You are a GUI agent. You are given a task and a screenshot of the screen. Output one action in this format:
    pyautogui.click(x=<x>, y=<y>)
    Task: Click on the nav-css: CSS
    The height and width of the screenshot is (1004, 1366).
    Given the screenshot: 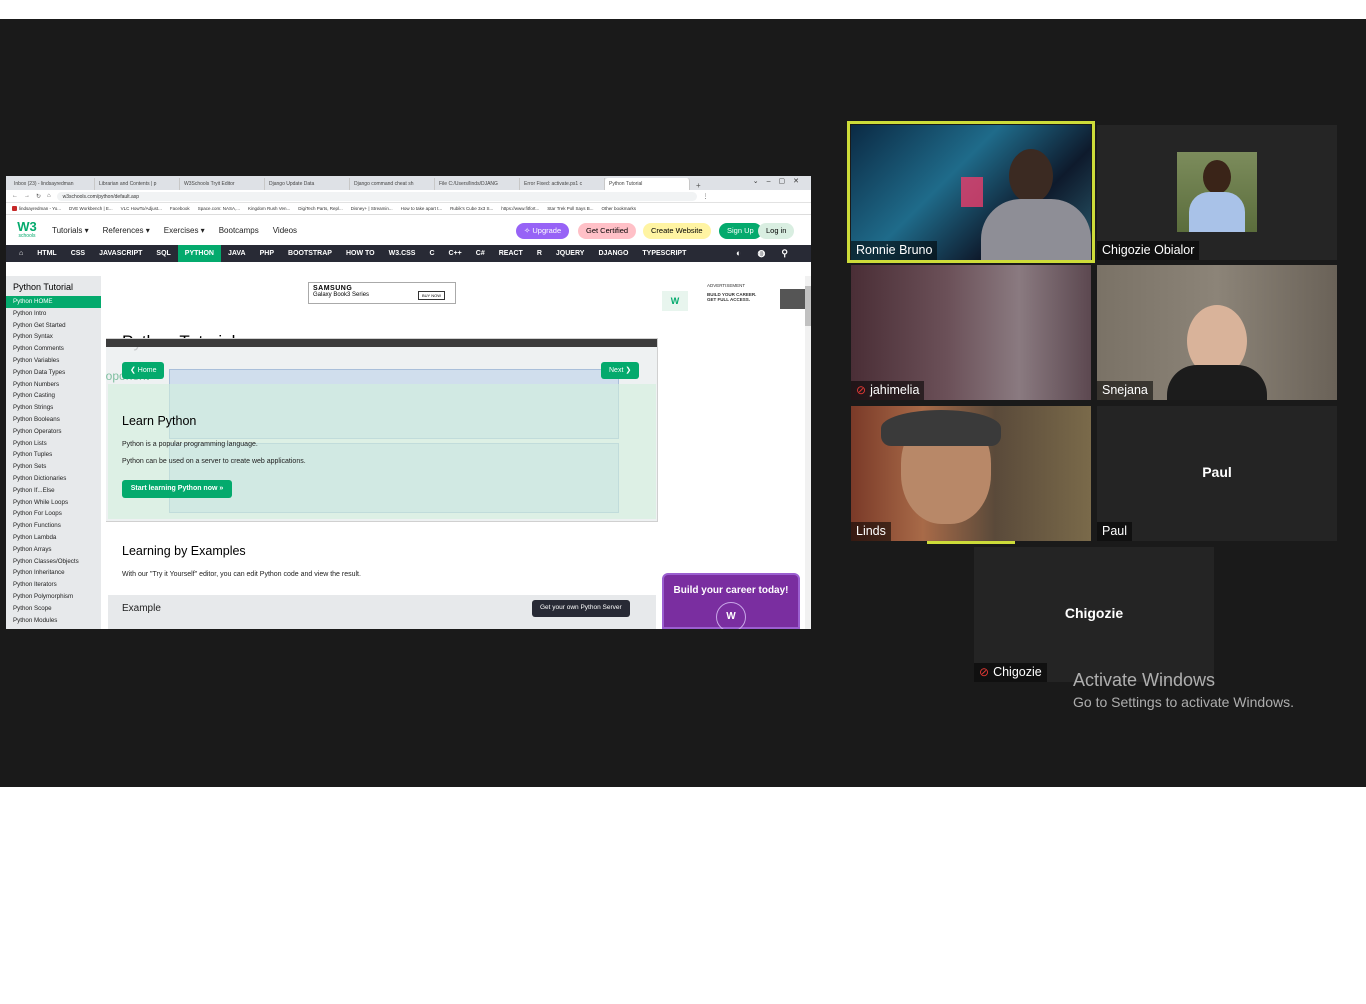 What is the action you would take?
    pyautogui.click(x=78, y=253)
    